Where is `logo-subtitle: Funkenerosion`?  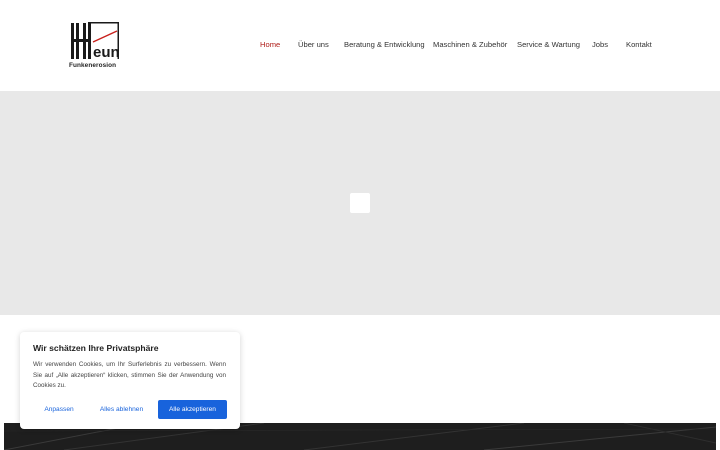 logo-subtitle: Funkenerosion is located at coordinates (93, 65).